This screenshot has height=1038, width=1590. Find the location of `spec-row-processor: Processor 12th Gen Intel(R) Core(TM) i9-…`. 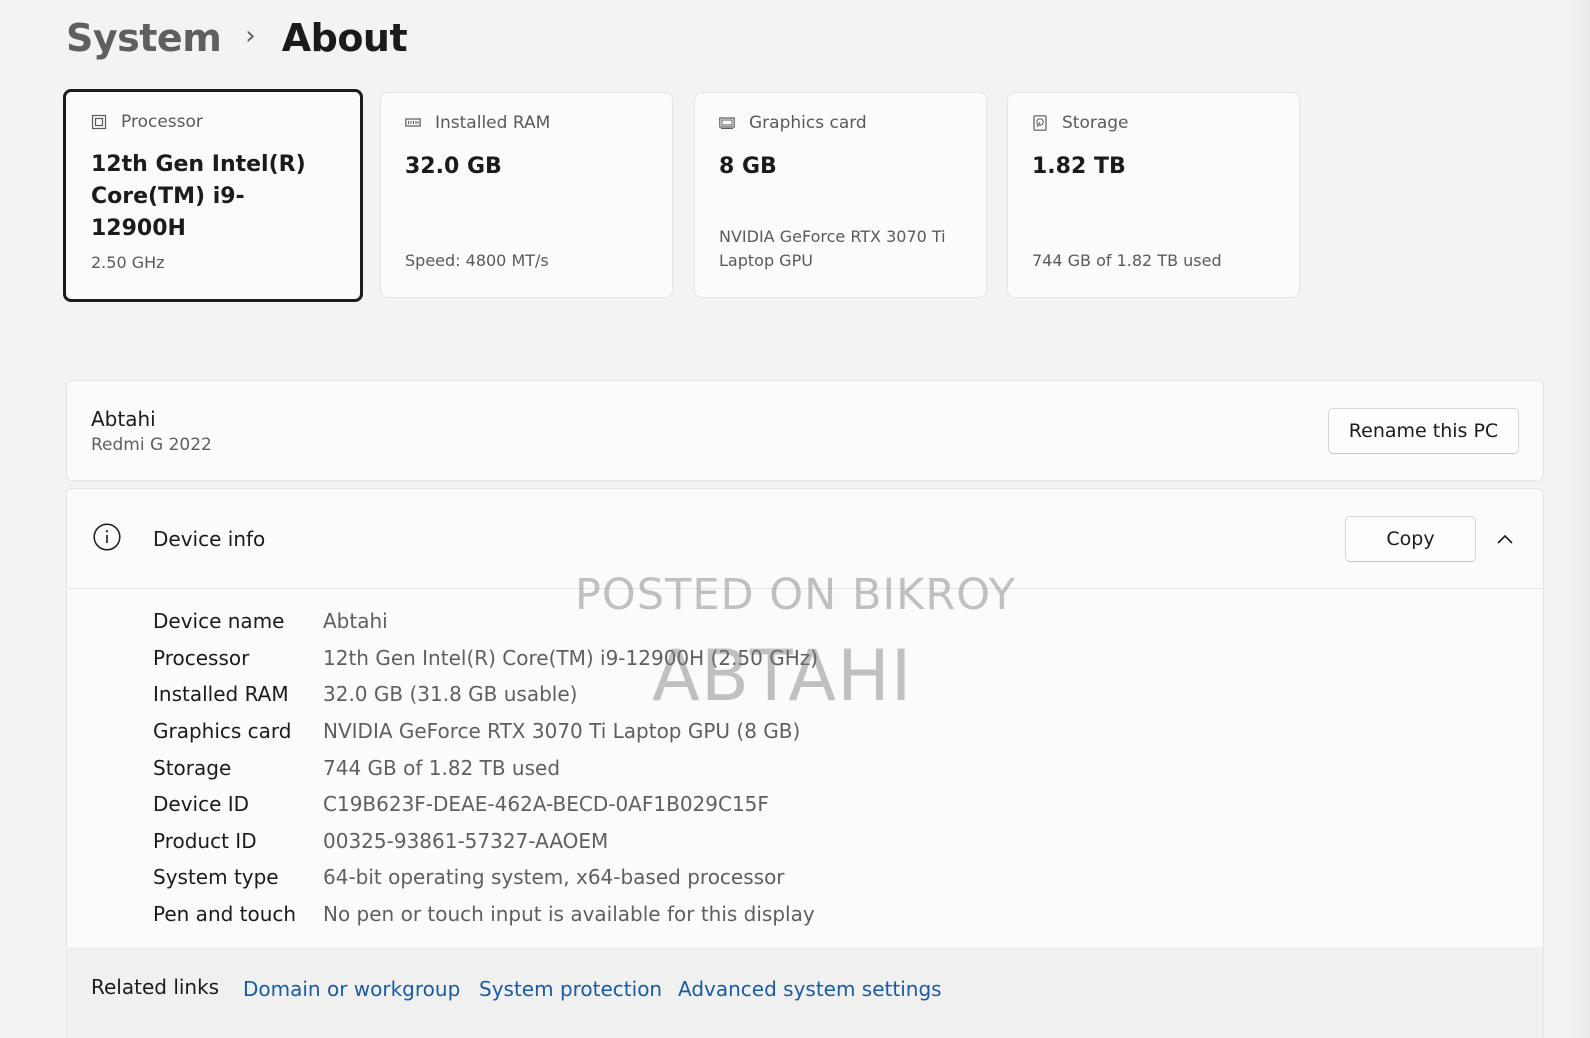

spec-row-processor: Processor 12th Gen Intel(R) Core(TM) i9-… is located at coordinates (485, 658).